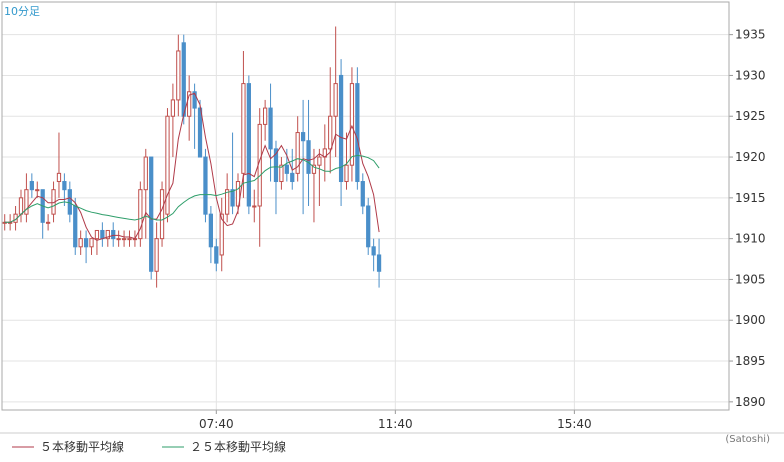  What do you see at coordinates (216, 424) in the screenshot?
I see `x-tick-label: 07:40` at bounding box center [216, 424].